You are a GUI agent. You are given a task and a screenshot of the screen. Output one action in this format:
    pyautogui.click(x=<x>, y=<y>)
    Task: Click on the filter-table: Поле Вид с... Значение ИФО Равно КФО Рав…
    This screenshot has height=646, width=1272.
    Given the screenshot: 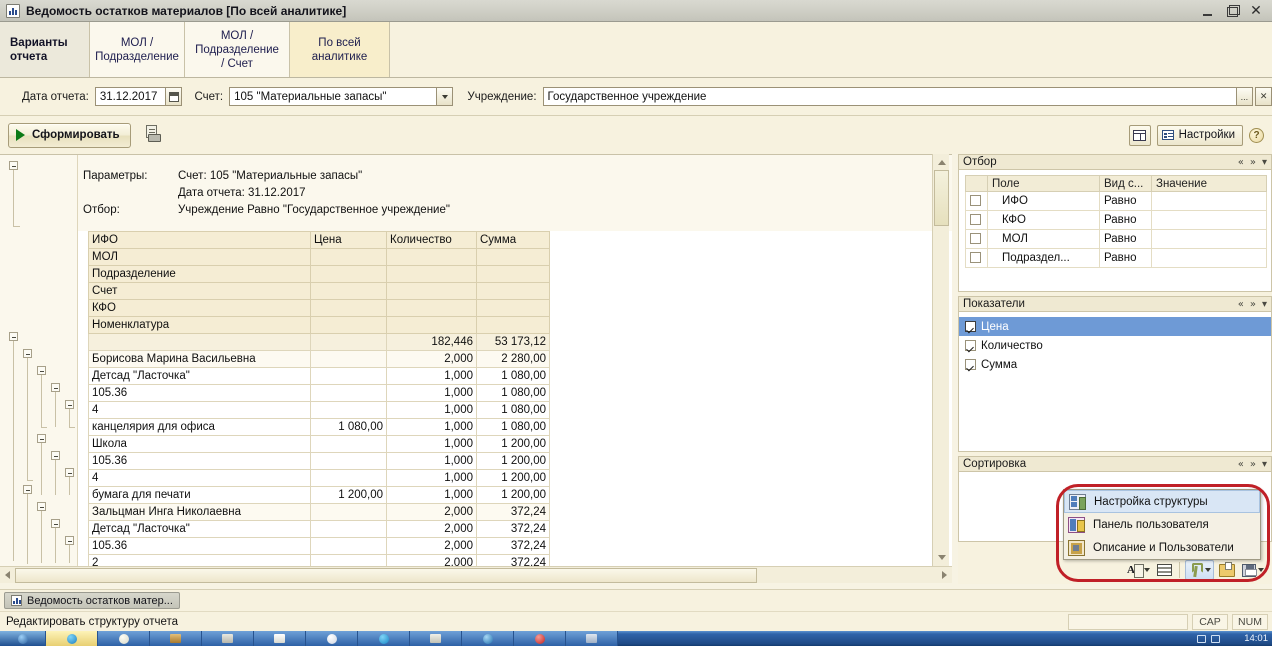 What is the action you would take?
    pyautogui.click(x=1116, y=221)
    